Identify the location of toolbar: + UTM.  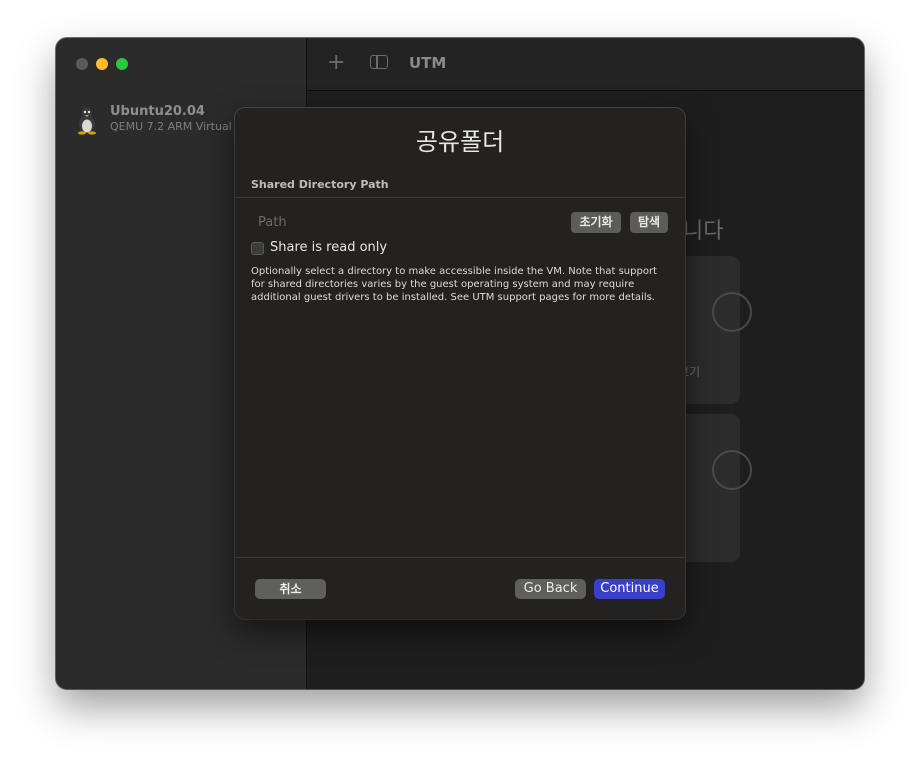
(585, 64).